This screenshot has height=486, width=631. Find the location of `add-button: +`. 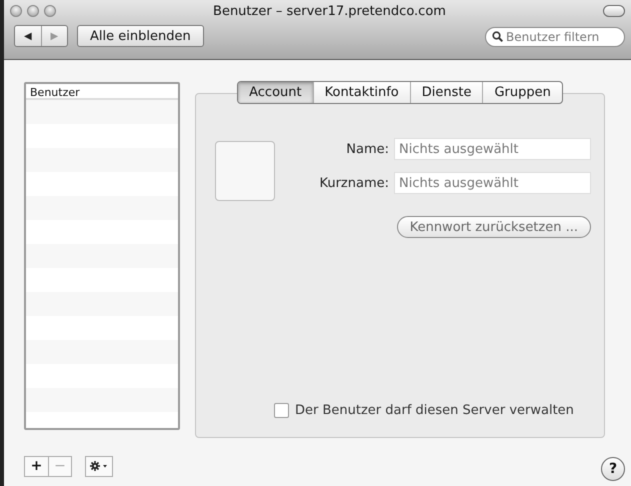

add-button: + is located at coordinates (36, 466).